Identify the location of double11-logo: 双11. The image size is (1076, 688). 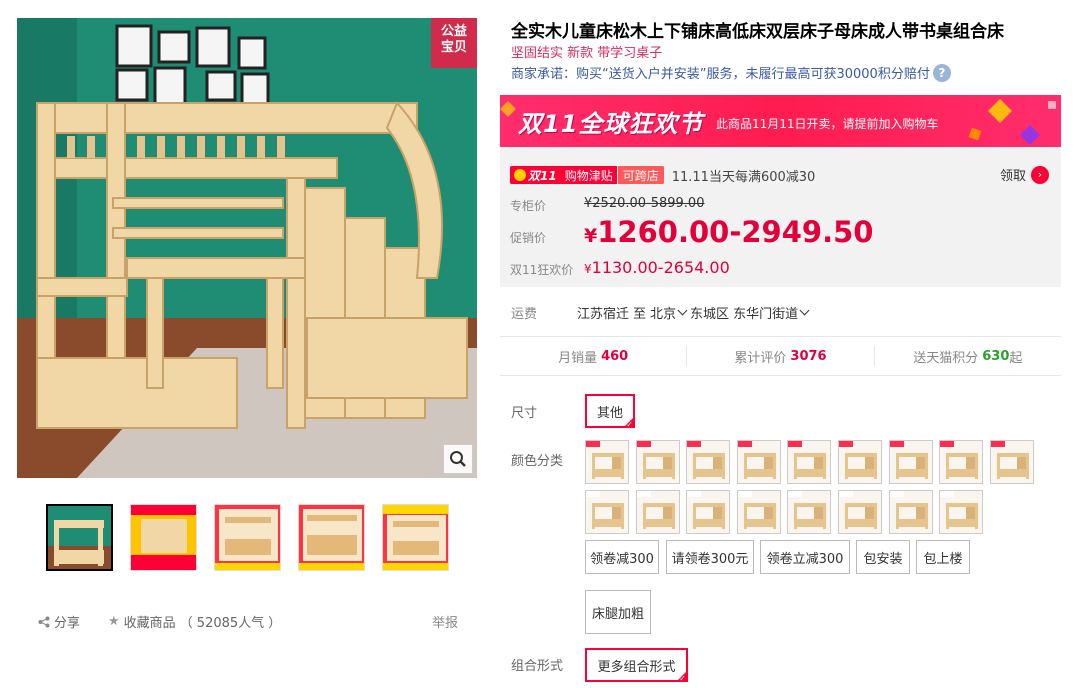
(535, 175).